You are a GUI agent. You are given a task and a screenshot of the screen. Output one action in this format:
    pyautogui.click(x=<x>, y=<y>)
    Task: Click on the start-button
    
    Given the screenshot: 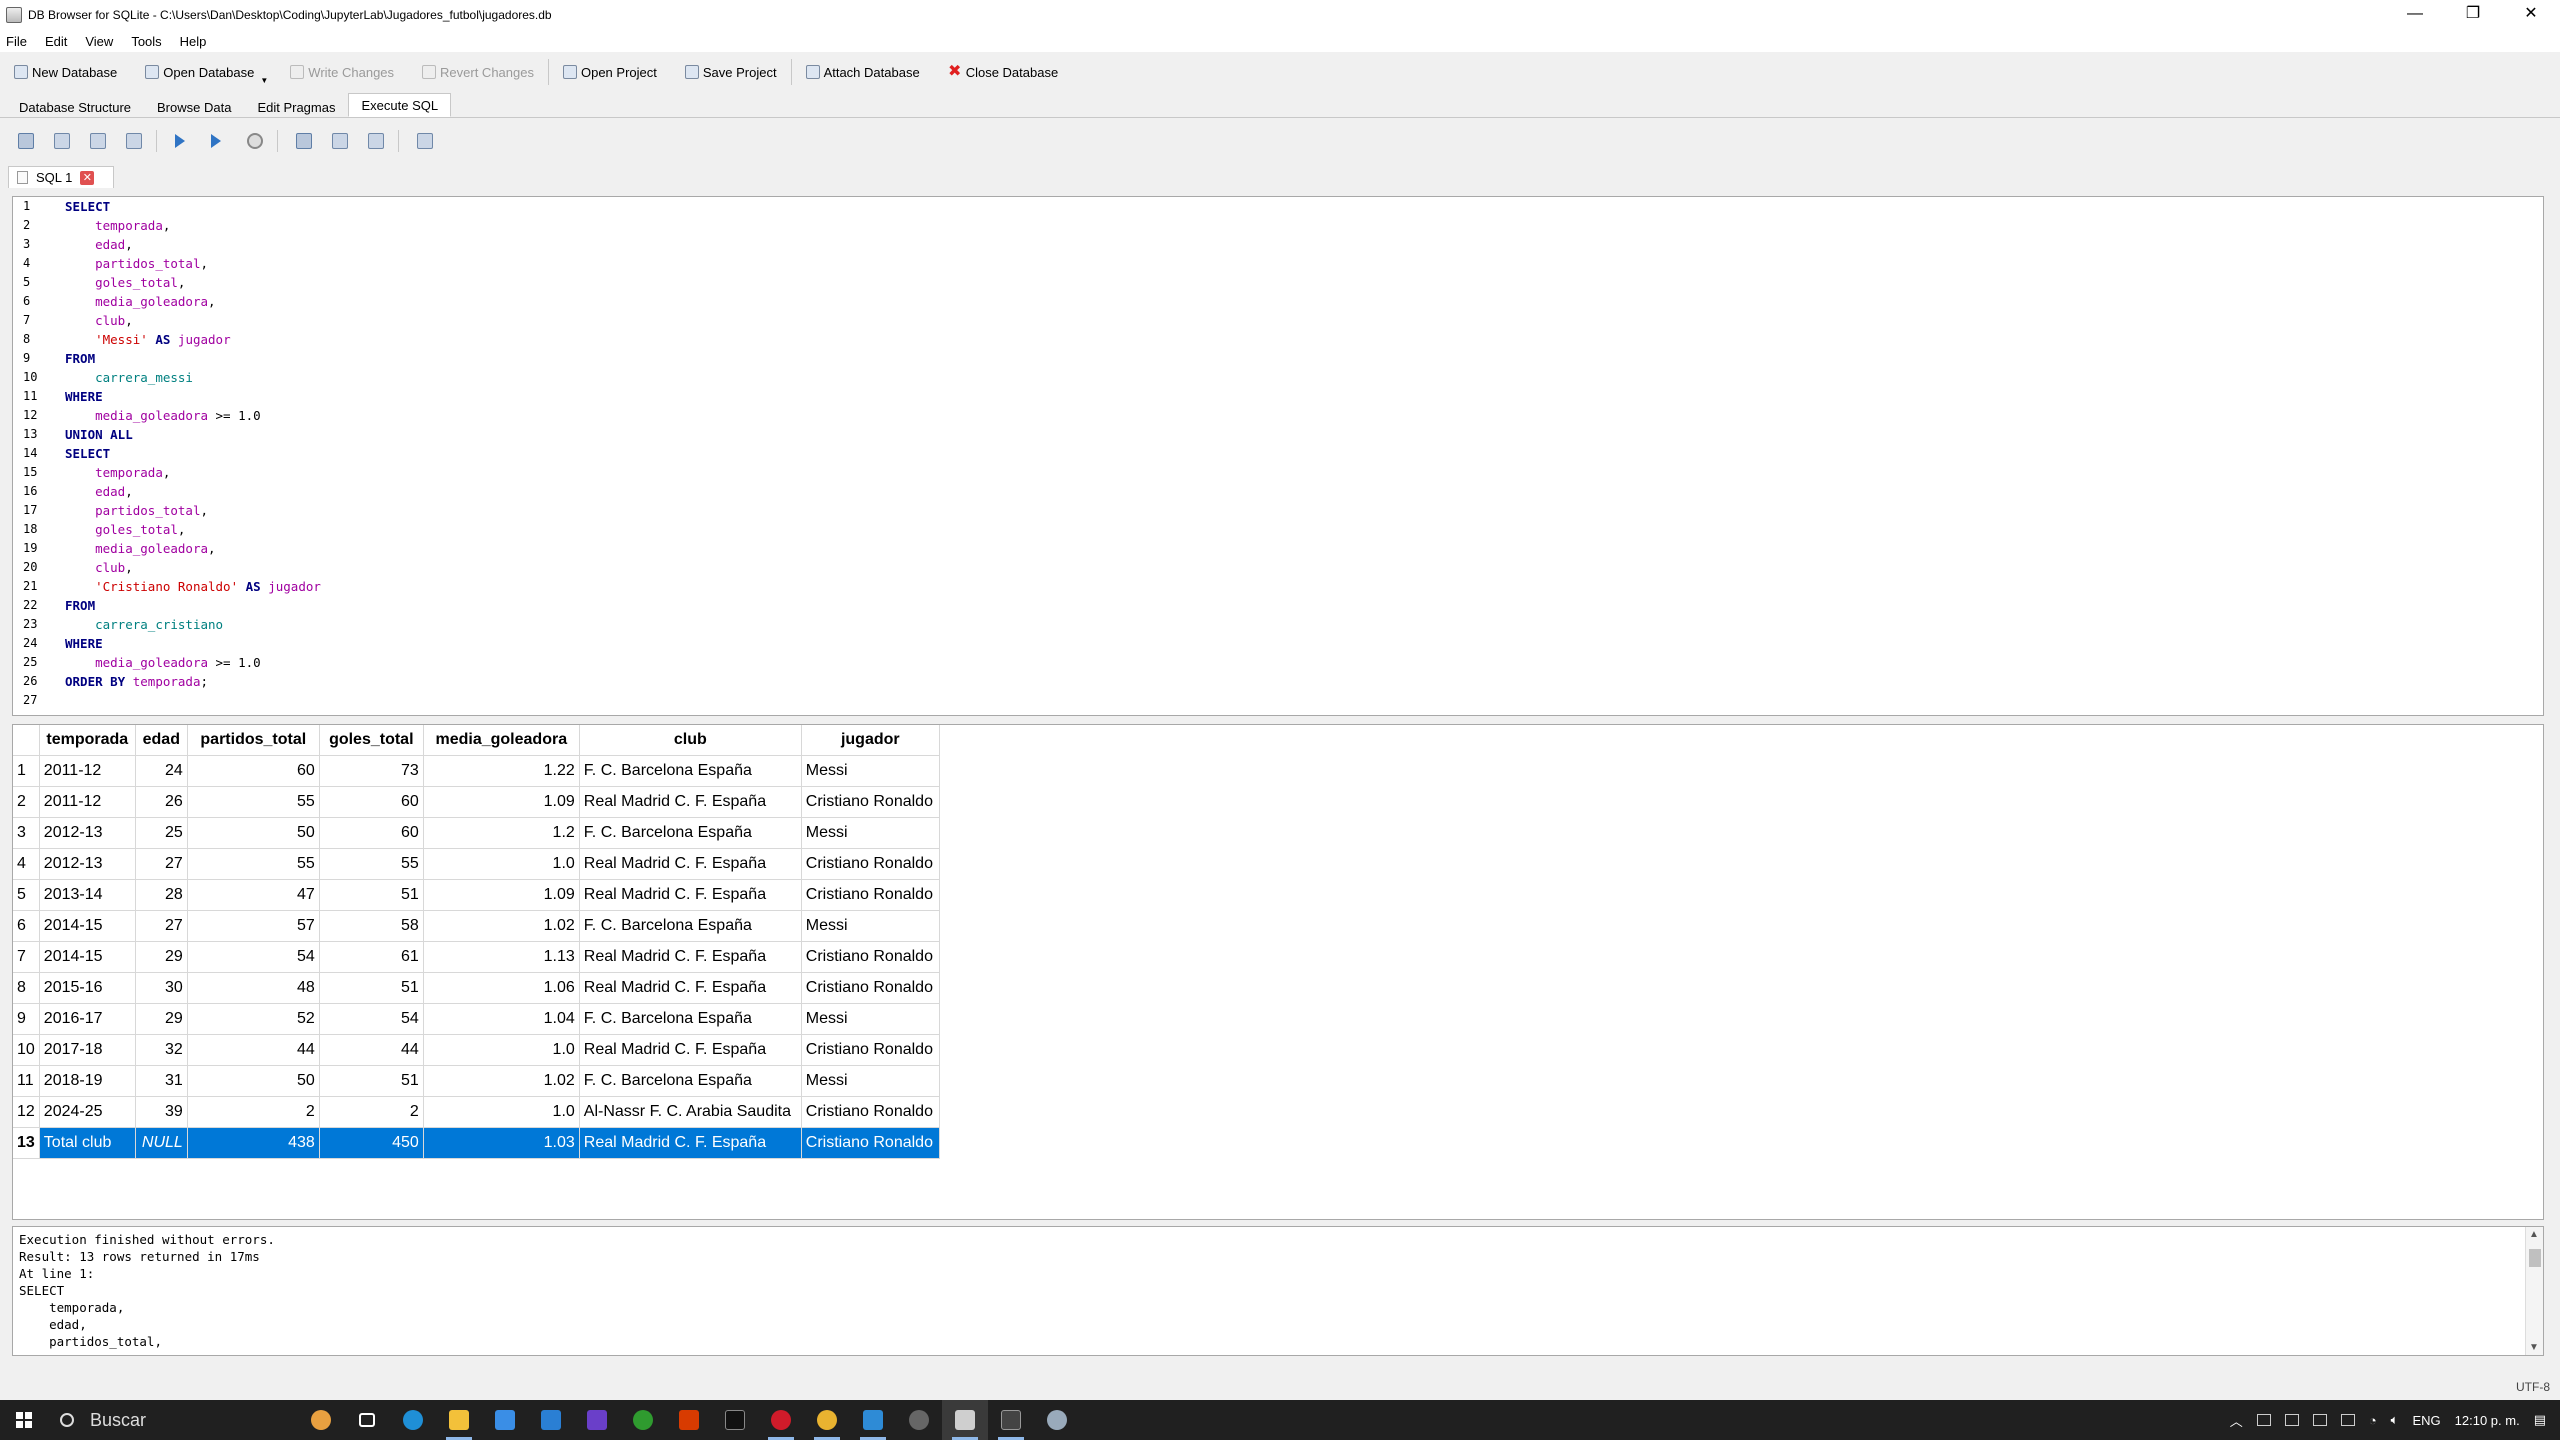 What is the action you would take?
    pyautogui.click(x=24, y=1420)
    